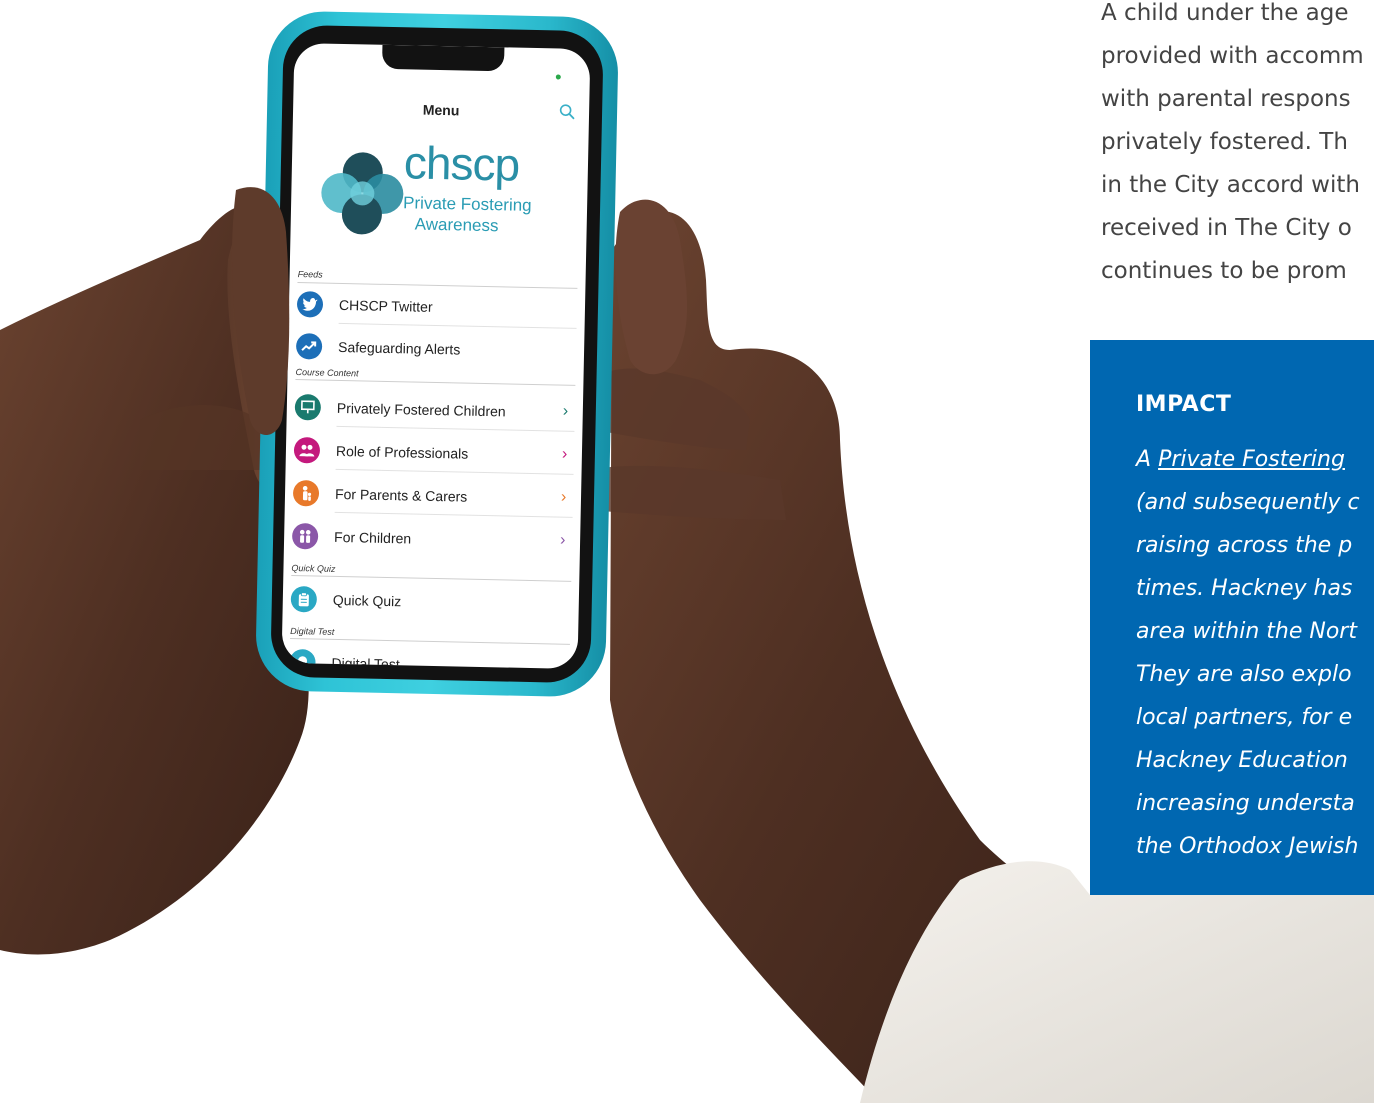 This screenshot has height=1103, width=1374. What do you see at coordinates (459, 311) in the screenshot?
I see `thumbs-foreground` at bounding box center [459, 311].